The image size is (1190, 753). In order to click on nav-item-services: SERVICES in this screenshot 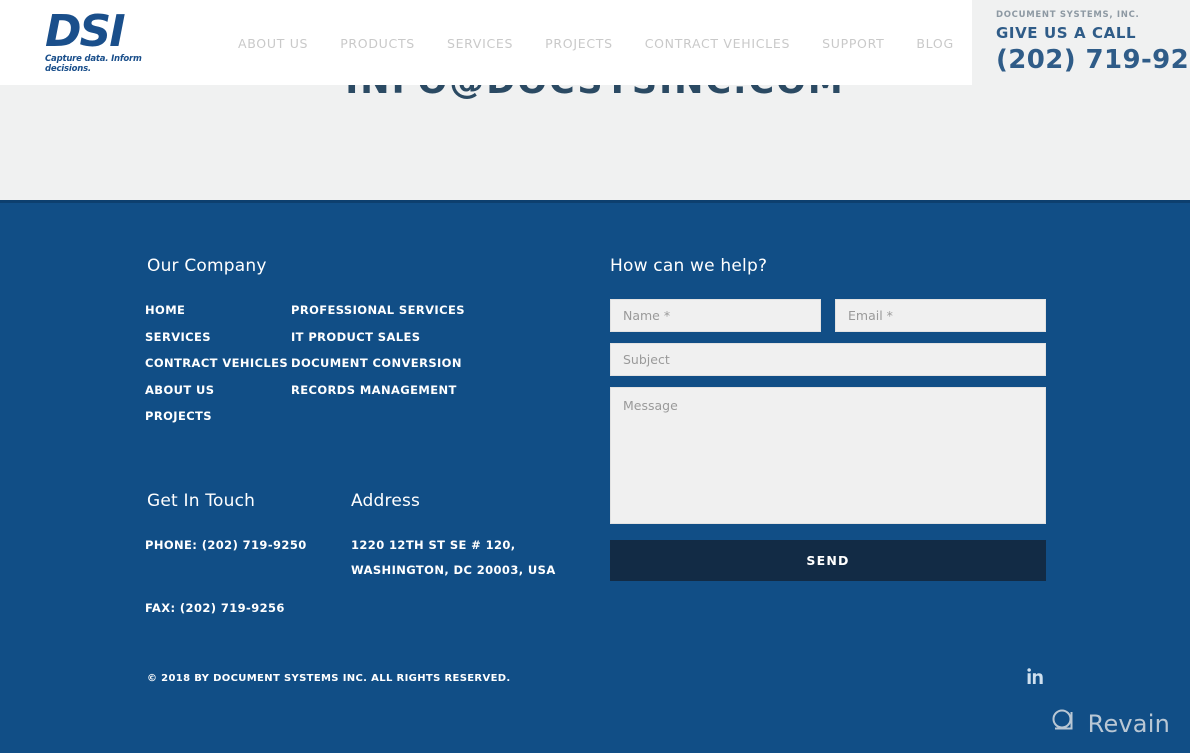, I will do `click(480, 43)`.